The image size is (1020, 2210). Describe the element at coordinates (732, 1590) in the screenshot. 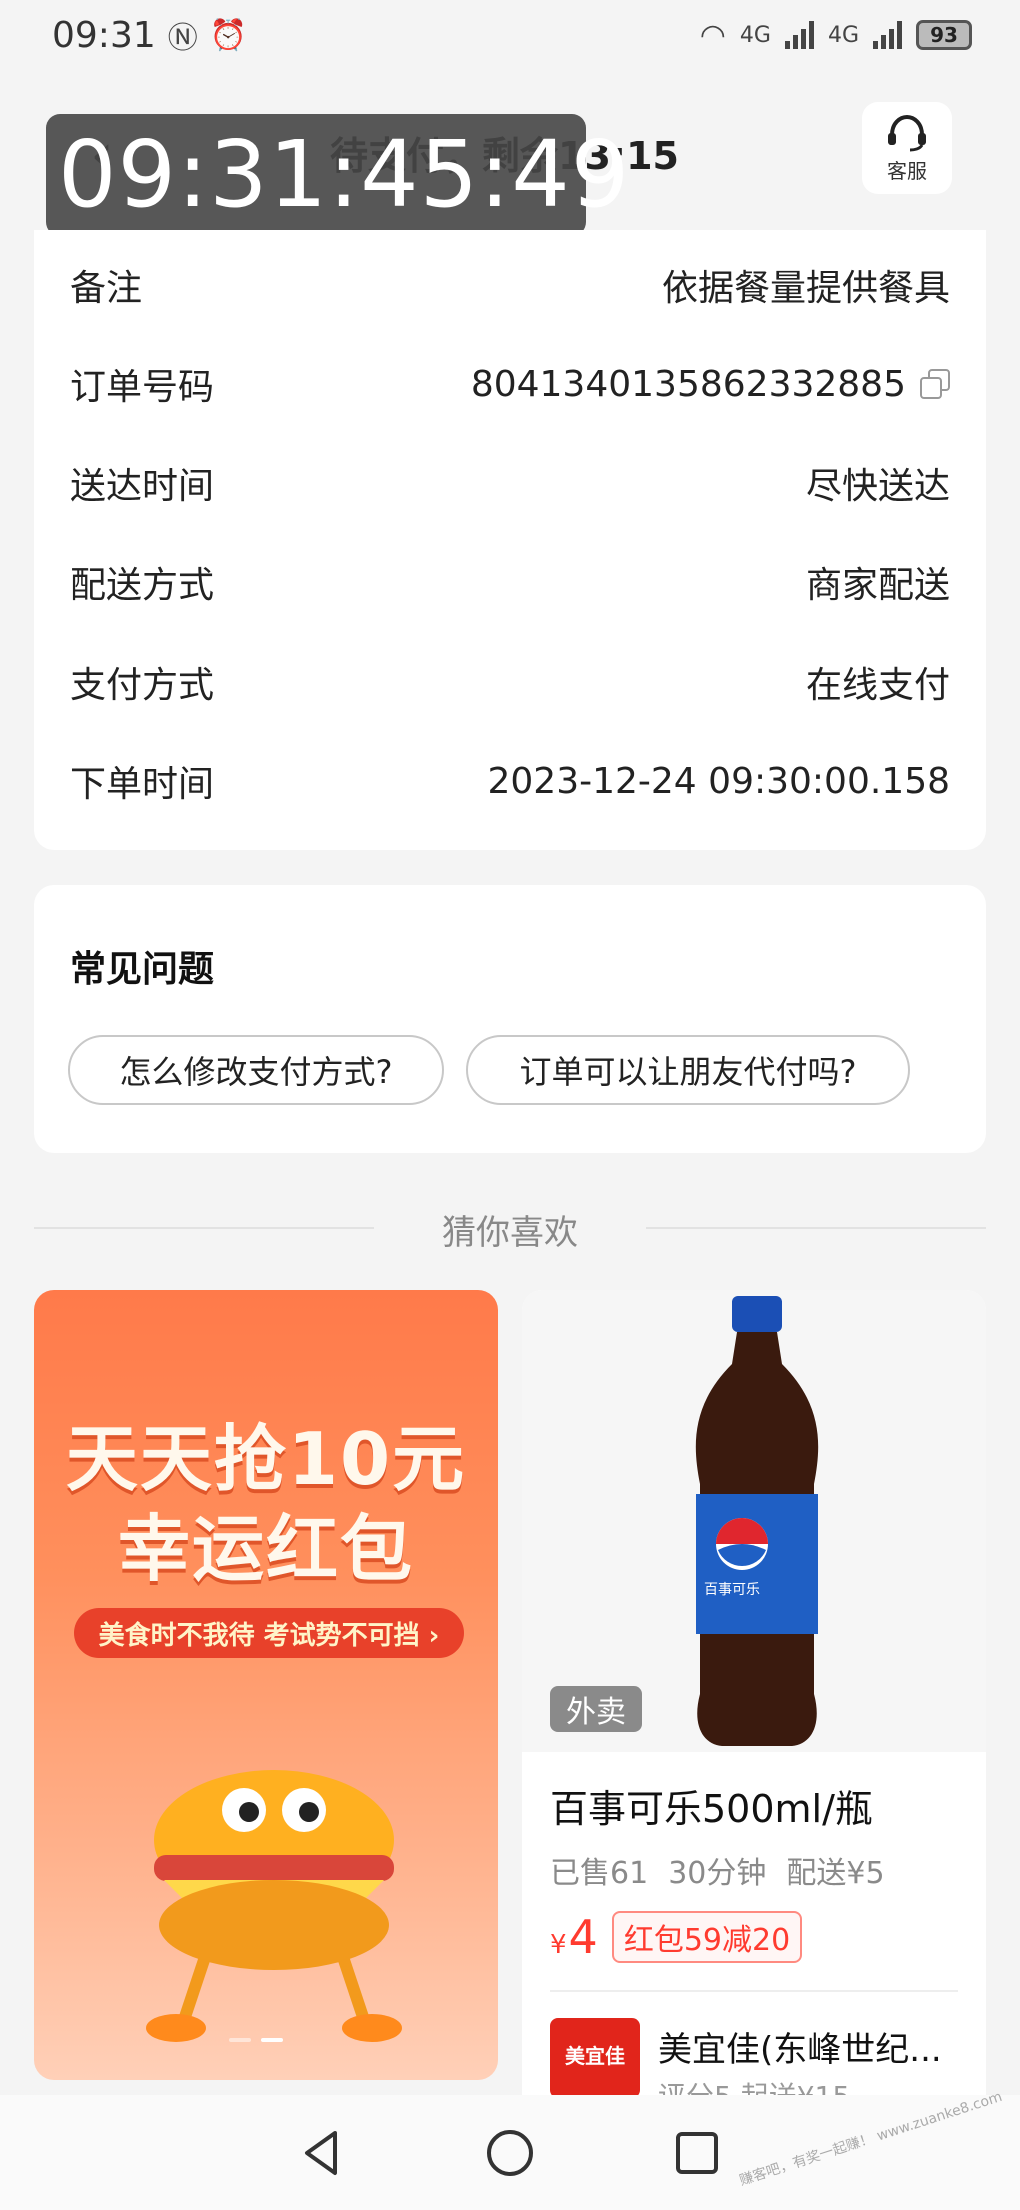

I see `bottle-label: 百事可乐` at that location.